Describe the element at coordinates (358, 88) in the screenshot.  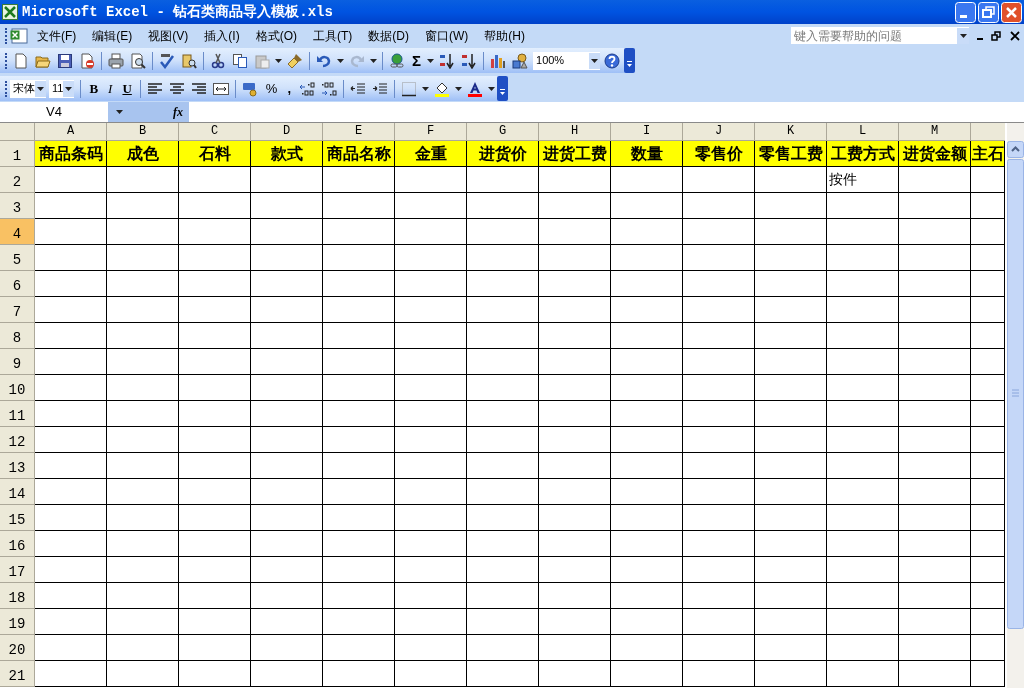
I see `decrease-indent-icon` at that location.